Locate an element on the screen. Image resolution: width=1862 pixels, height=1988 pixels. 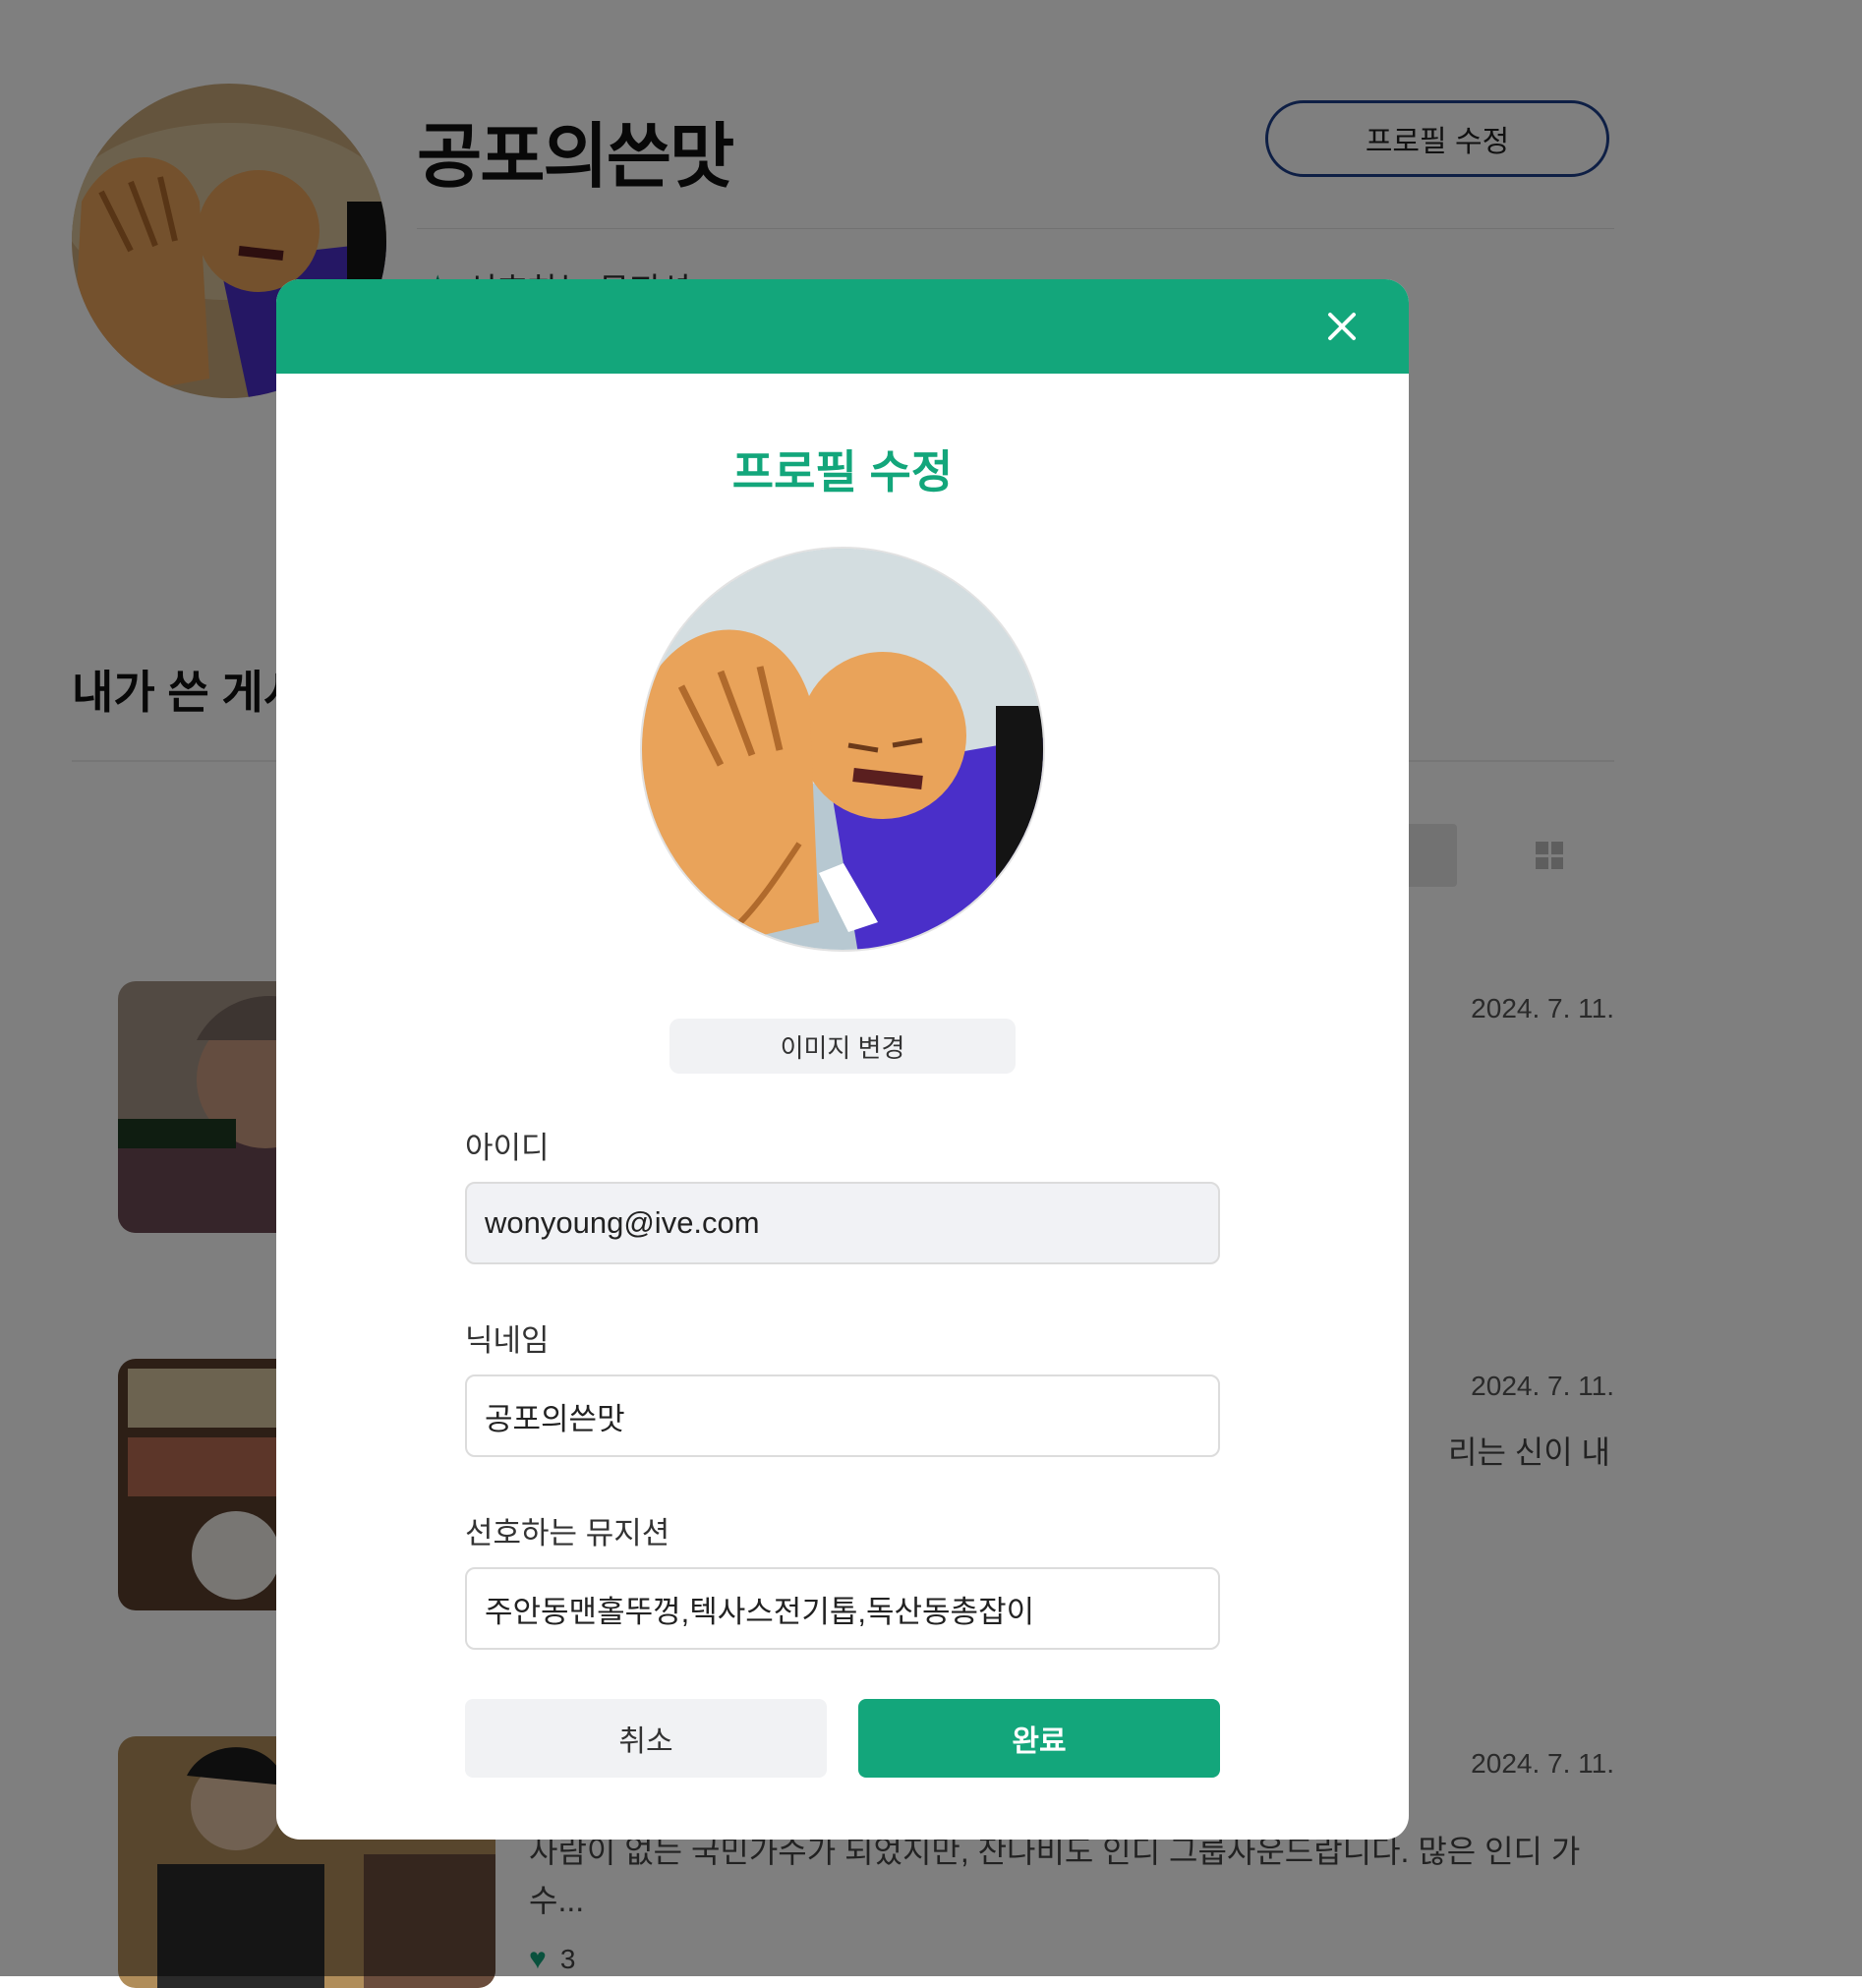
musicians-label: 선호하는 뮤지션 is located at coordinates (568, 1533).